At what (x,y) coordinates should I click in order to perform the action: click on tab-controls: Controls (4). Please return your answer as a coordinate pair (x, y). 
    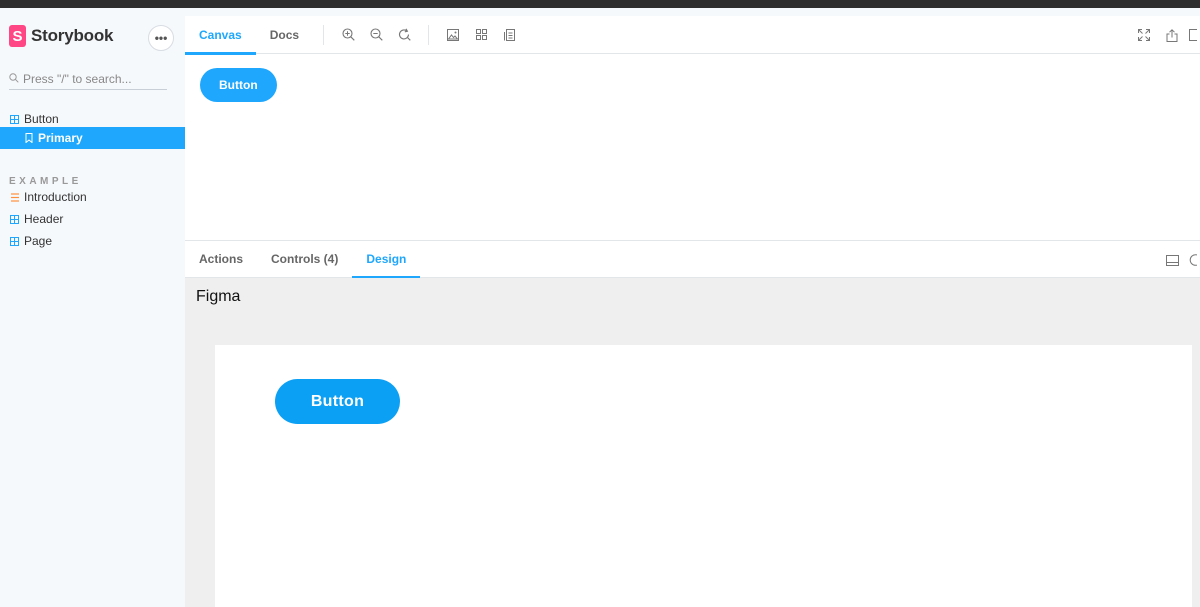
    Looking at the image, I should click on (304, 259).